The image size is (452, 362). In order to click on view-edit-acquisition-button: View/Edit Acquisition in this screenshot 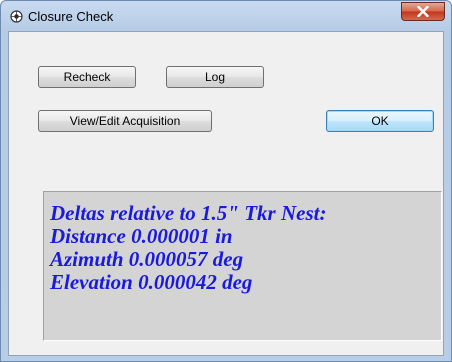, I will do `click(125, 121)`.